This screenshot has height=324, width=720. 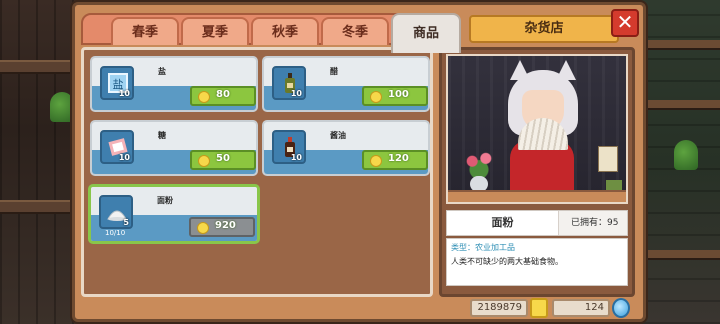 I want to click on item-type: 类型：农业加工品, so click(x=483, y=247).